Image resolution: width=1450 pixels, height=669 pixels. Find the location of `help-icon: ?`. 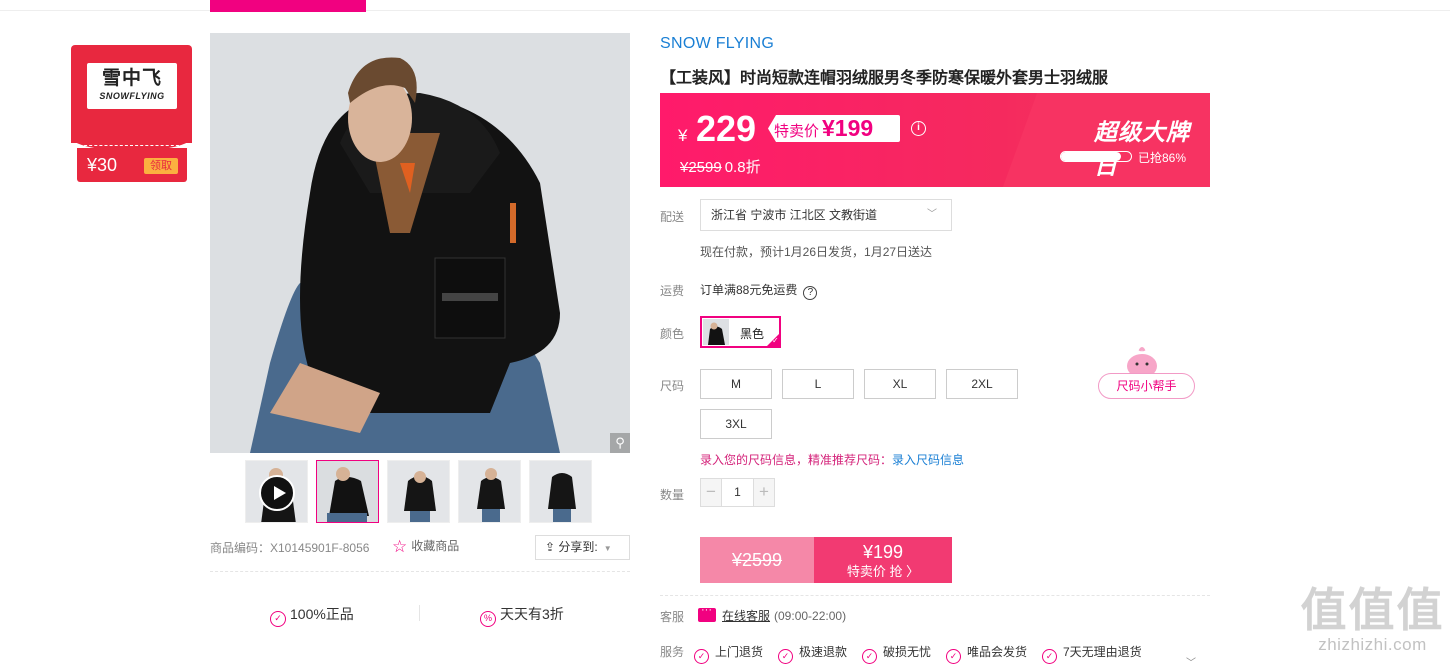

help-icon: ? is located at coordinates (810, 293).